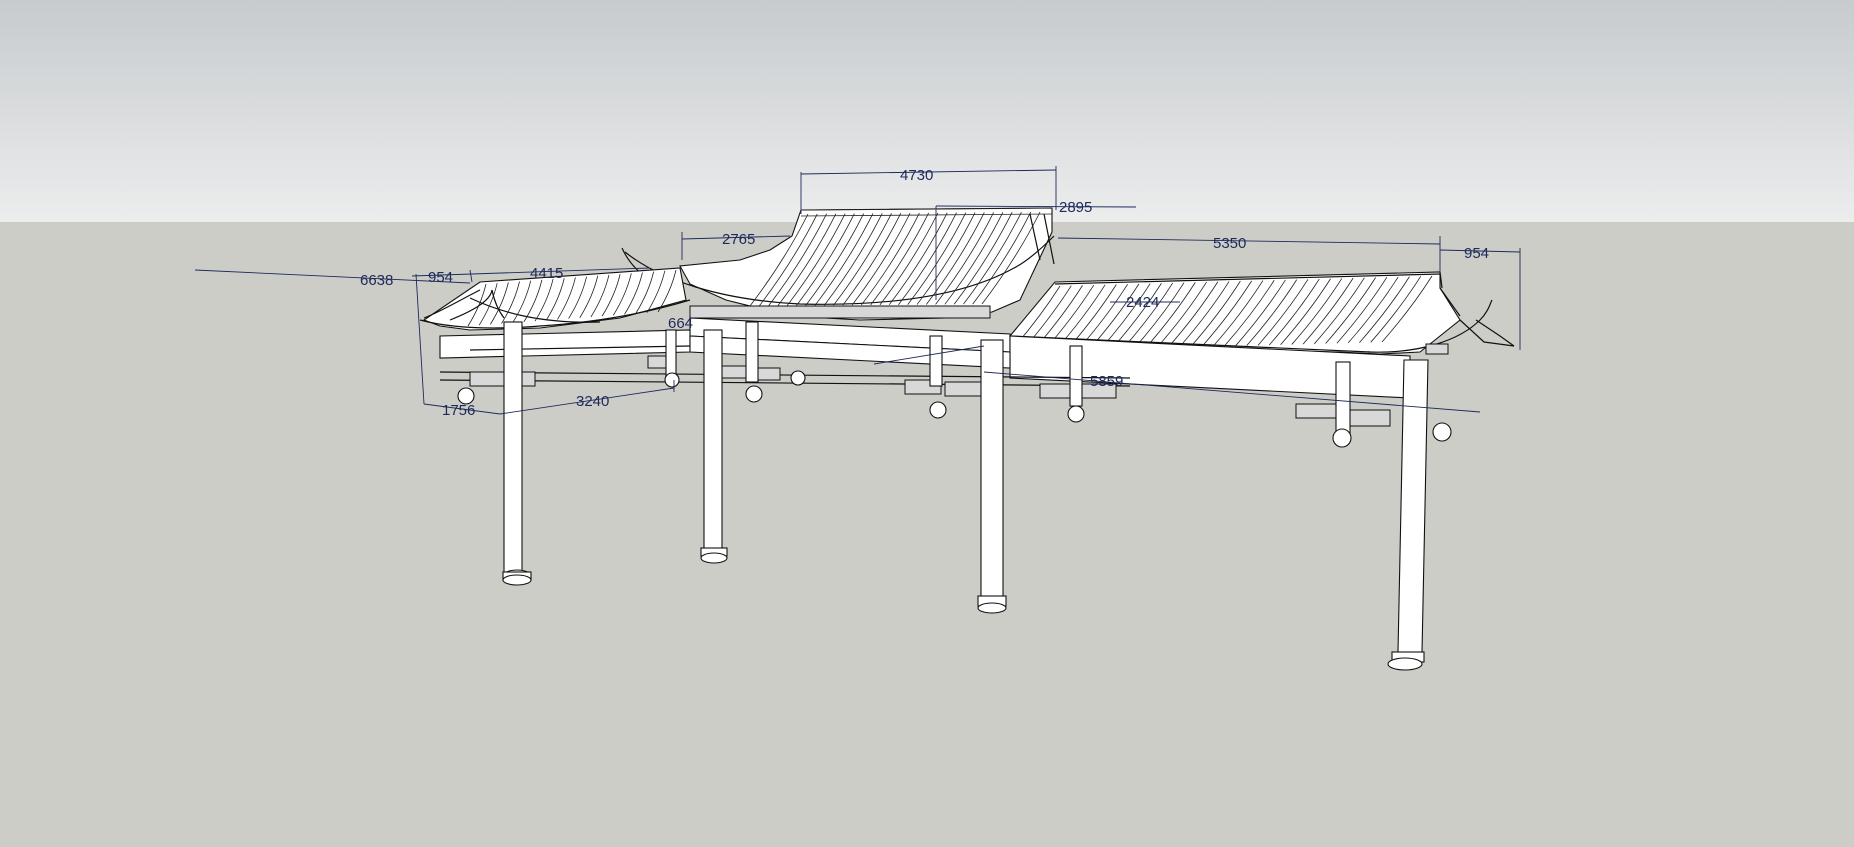 This screenshot has width=1854, height=847. Describe the element at coordinates (680, 323) in the screenshot. I see `dimension-664: 664` at that location.